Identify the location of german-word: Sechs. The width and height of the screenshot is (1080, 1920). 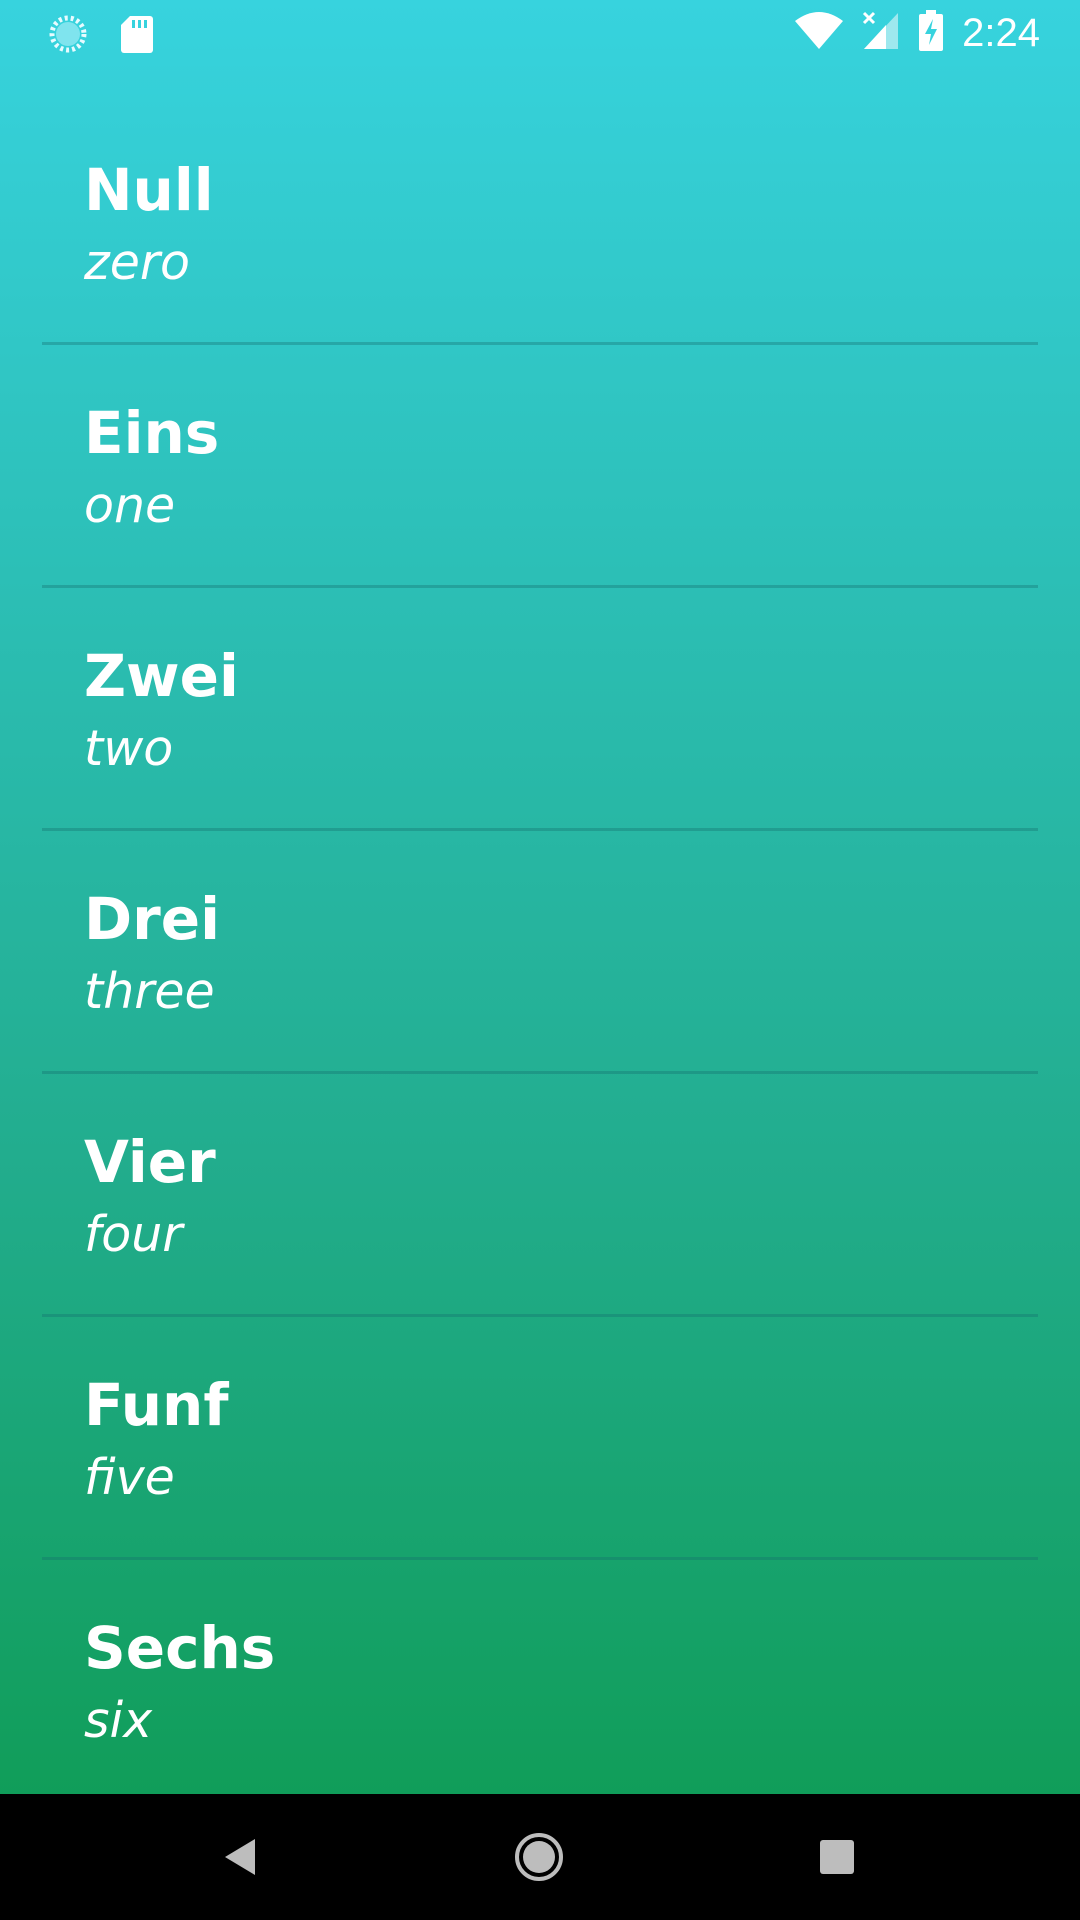
(180, 1648).